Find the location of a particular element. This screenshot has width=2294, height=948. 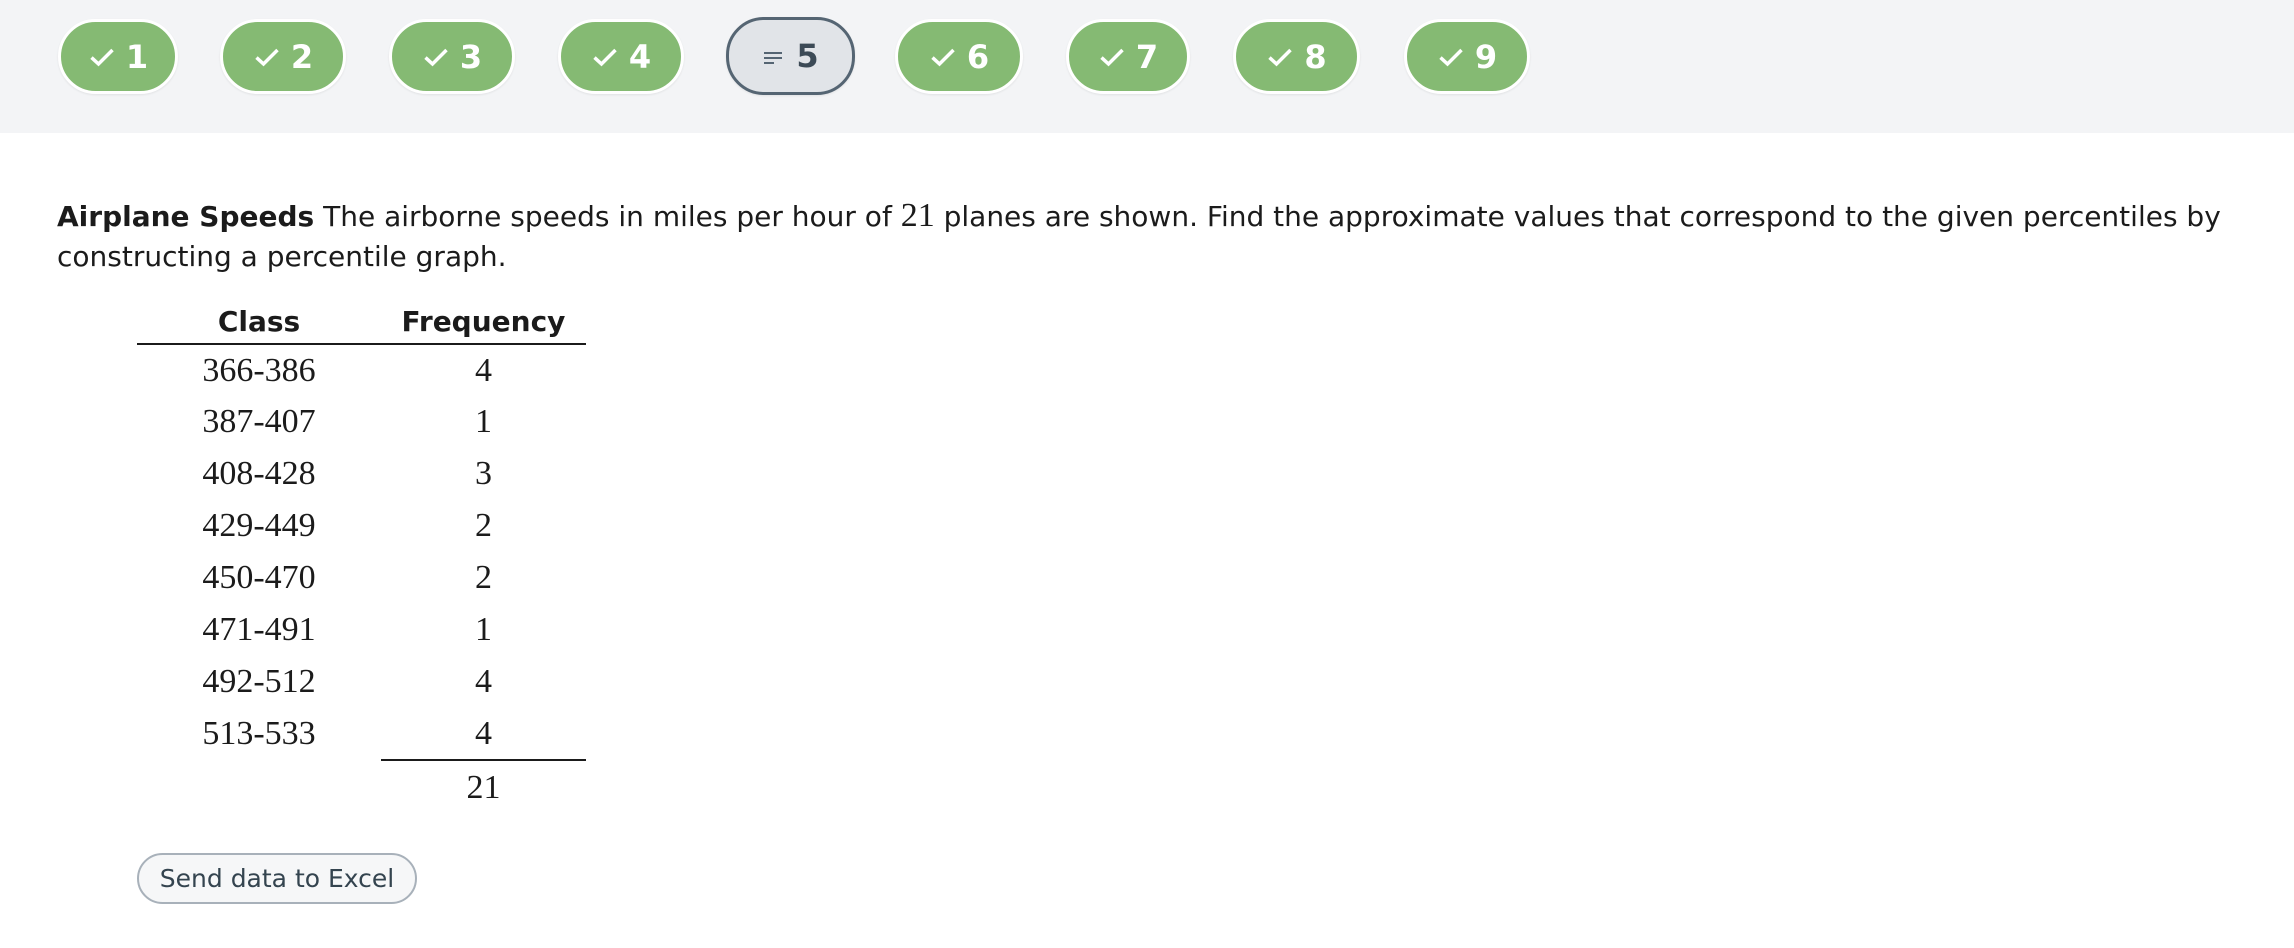

step-3-button: 3 is located at coordinates (452, 56).